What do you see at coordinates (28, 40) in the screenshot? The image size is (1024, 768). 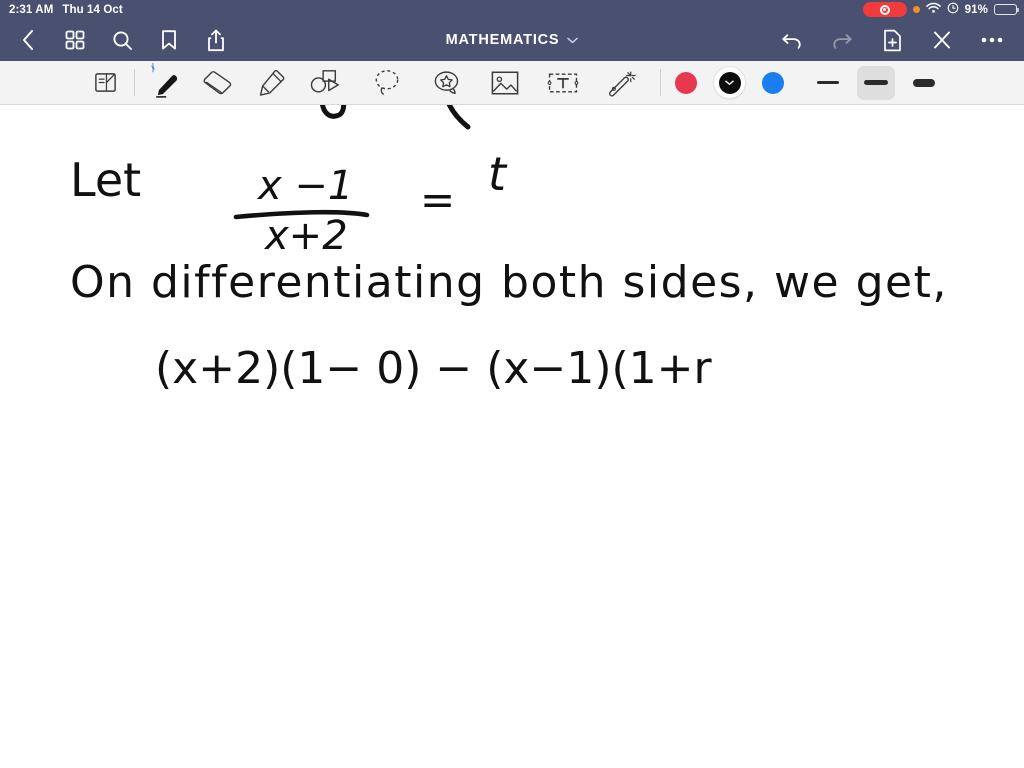 I see `back-chevron-icon` at bounding box center [28, 40].